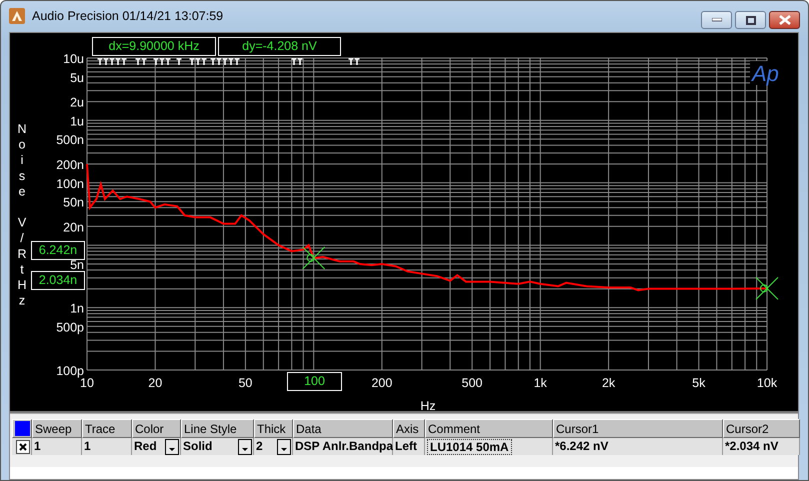 This screenshot has height=481, width=809. Describe the element at coordinates (273, 428) in the screenshot. I see `column-header: Thick` at that location.